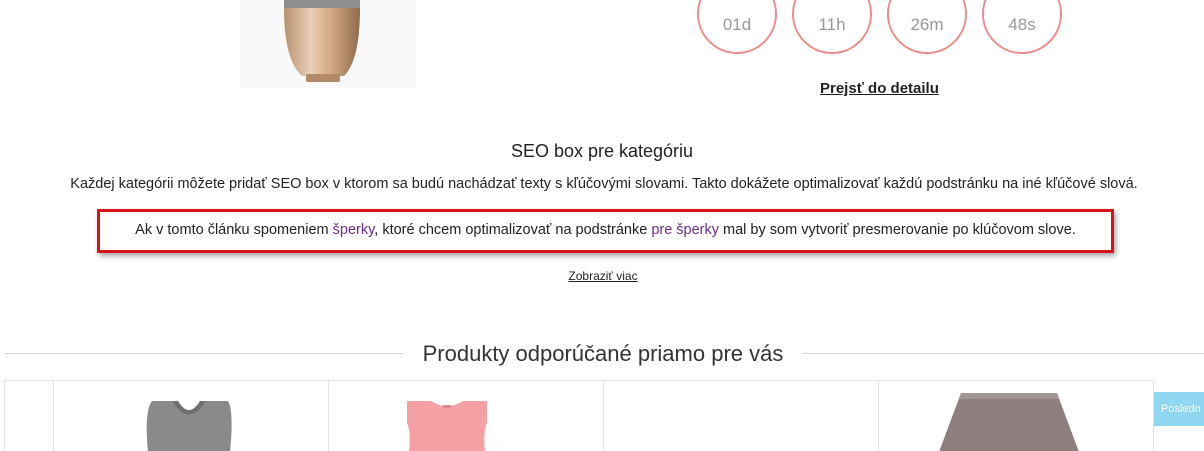  What do you see at coordinates (447, 426) in the screenshot?
I see `product-image-pink-top` at bounding box center [447, 426].